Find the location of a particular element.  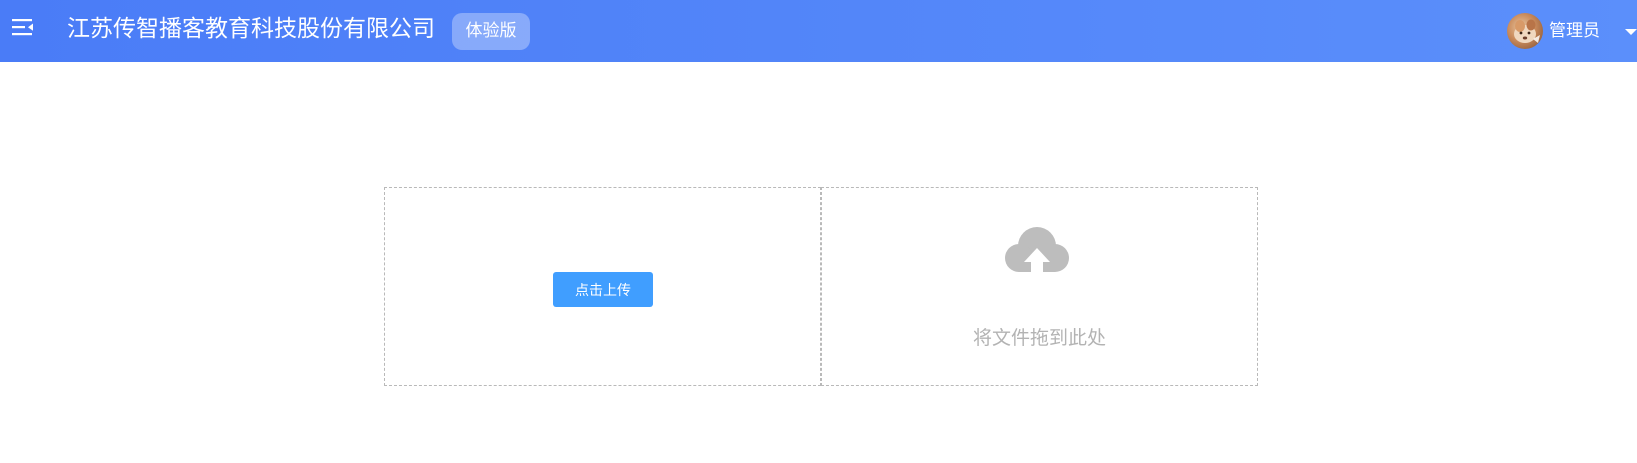

drop-zone: 将文件拖到此处 is located at coordinates (1039, 286).